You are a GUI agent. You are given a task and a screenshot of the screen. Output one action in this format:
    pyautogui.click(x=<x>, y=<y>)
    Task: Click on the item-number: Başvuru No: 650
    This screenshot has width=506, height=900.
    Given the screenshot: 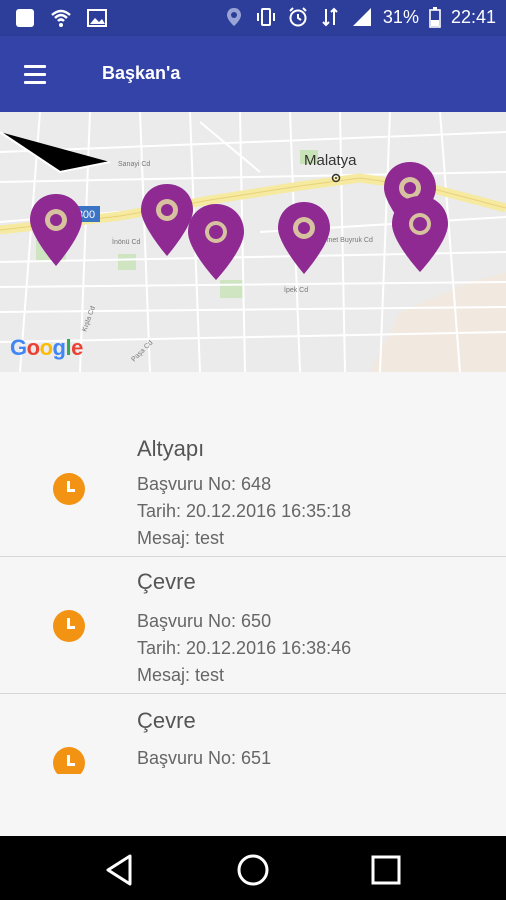 What is the action you would take?
    pyautogui.click(x=204, y=621)
    